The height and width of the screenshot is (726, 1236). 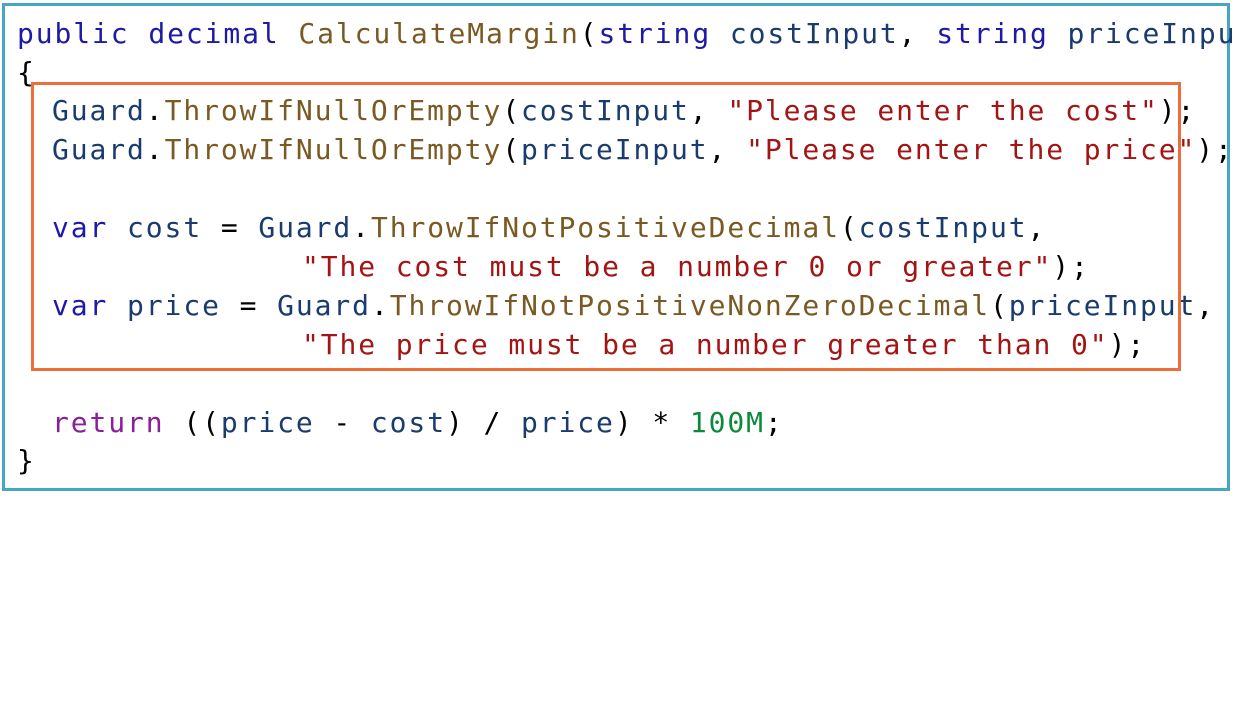 I want to click on open-paren: (, so click(x=589, y=33).